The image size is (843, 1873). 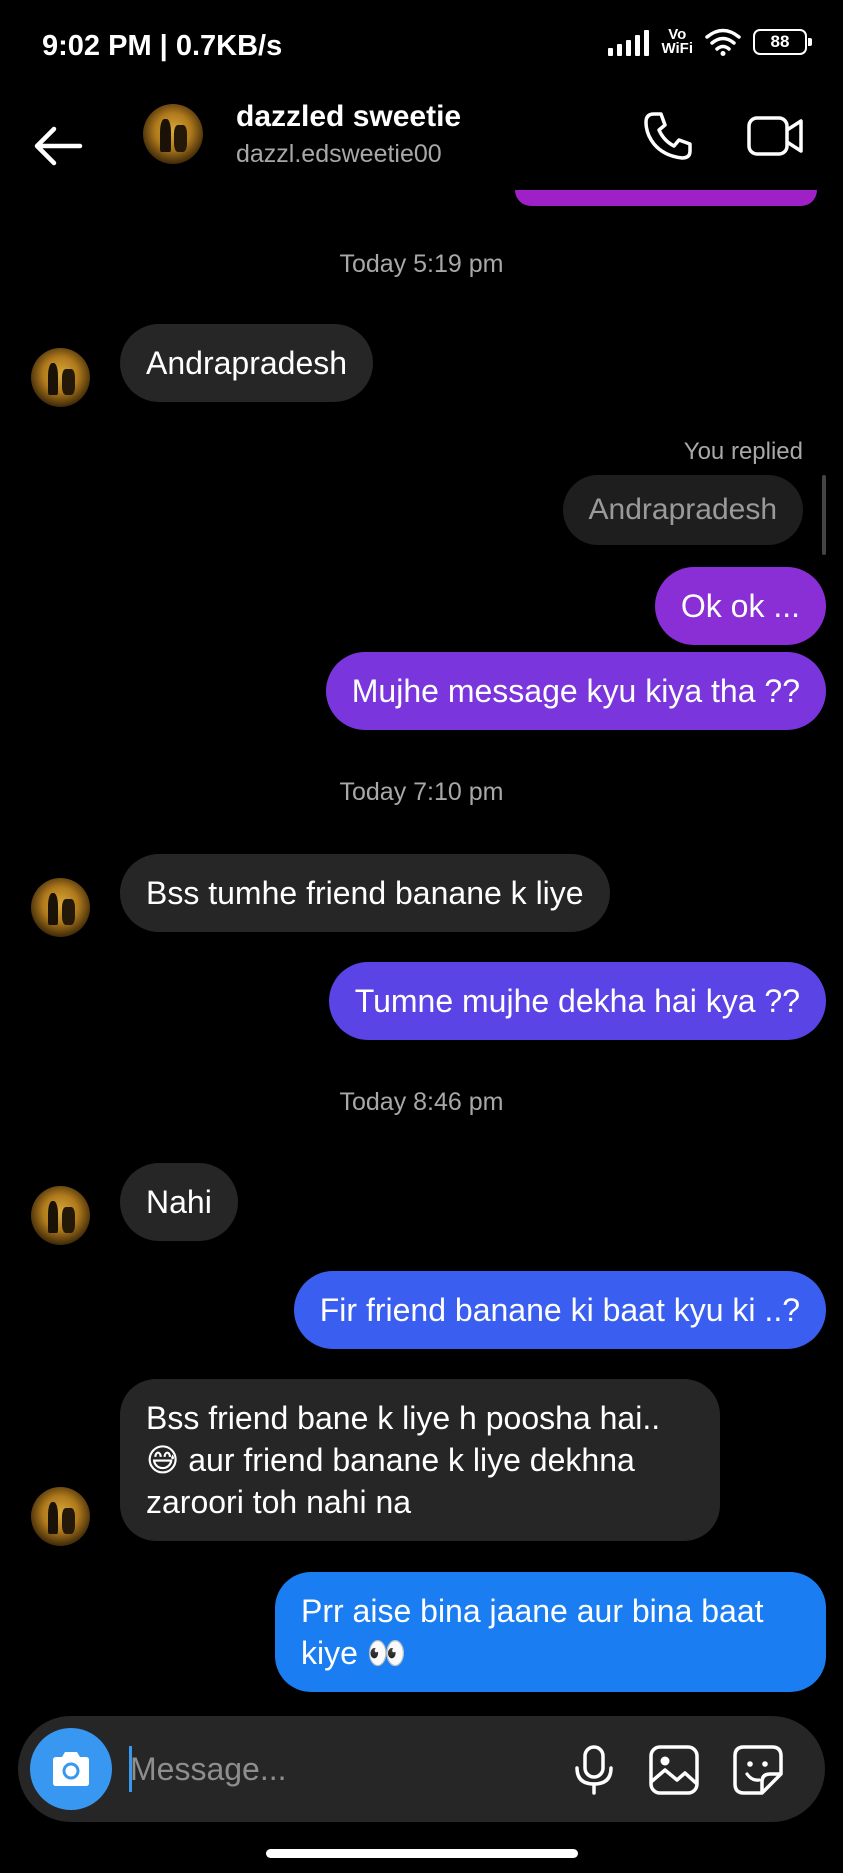 I want to click on reply-label: You replied, so click(x=743, y=451).